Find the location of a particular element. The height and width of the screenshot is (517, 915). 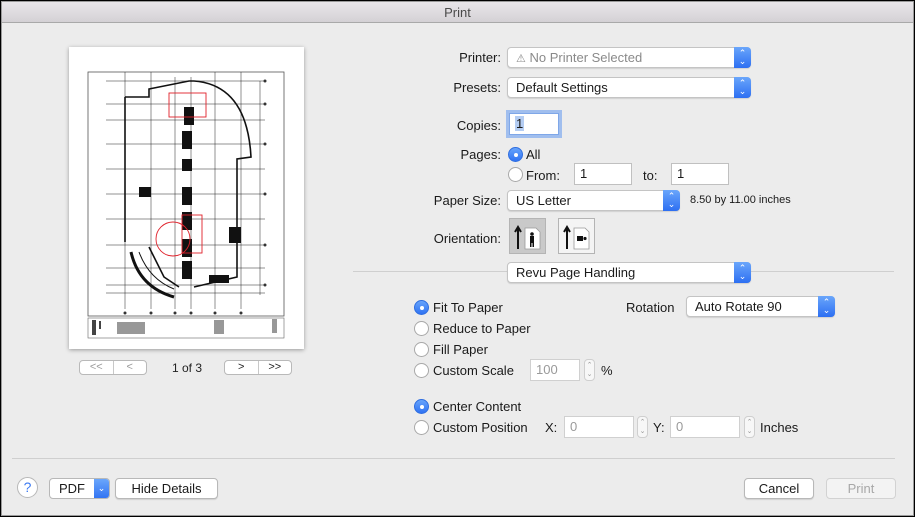

x-label: X: is located at coordinates (551, 427).